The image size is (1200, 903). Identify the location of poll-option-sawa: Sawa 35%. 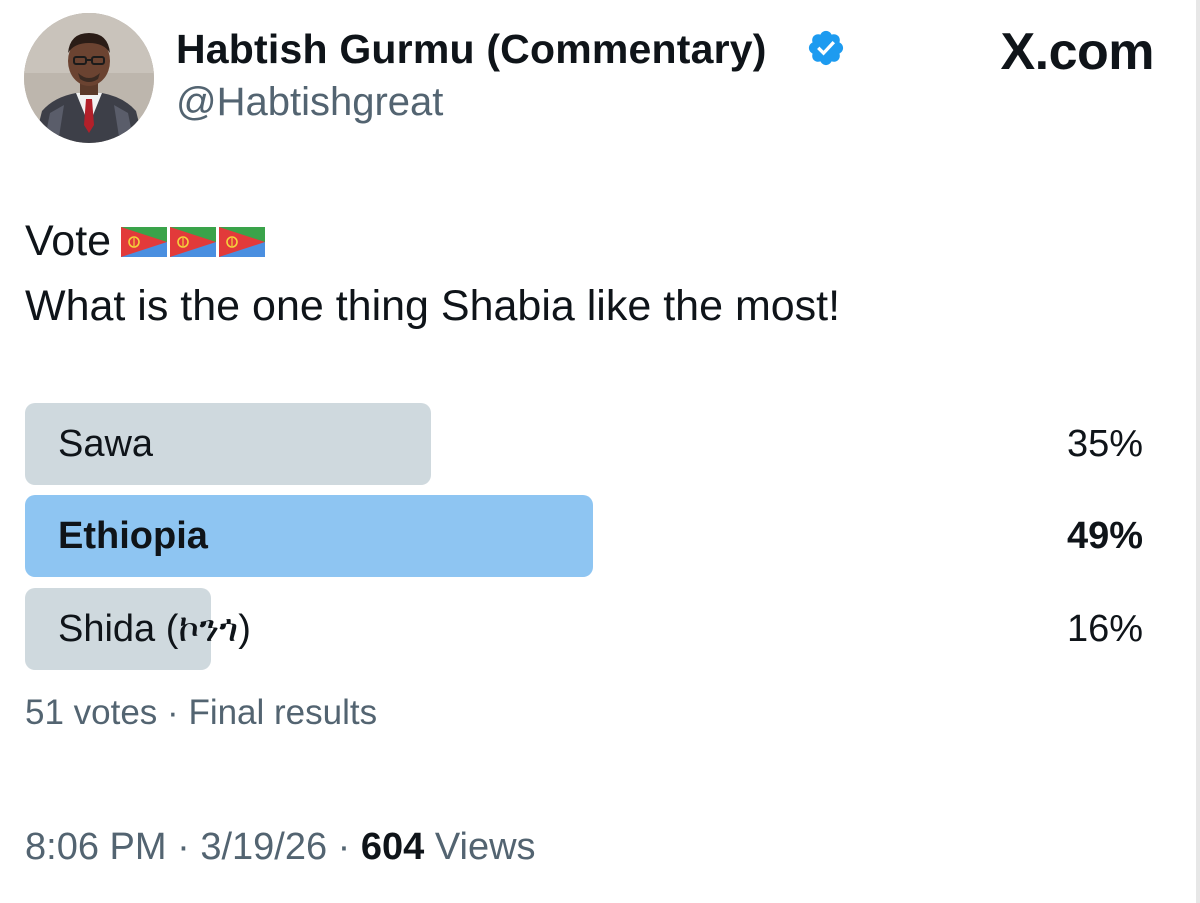
(584, 444).